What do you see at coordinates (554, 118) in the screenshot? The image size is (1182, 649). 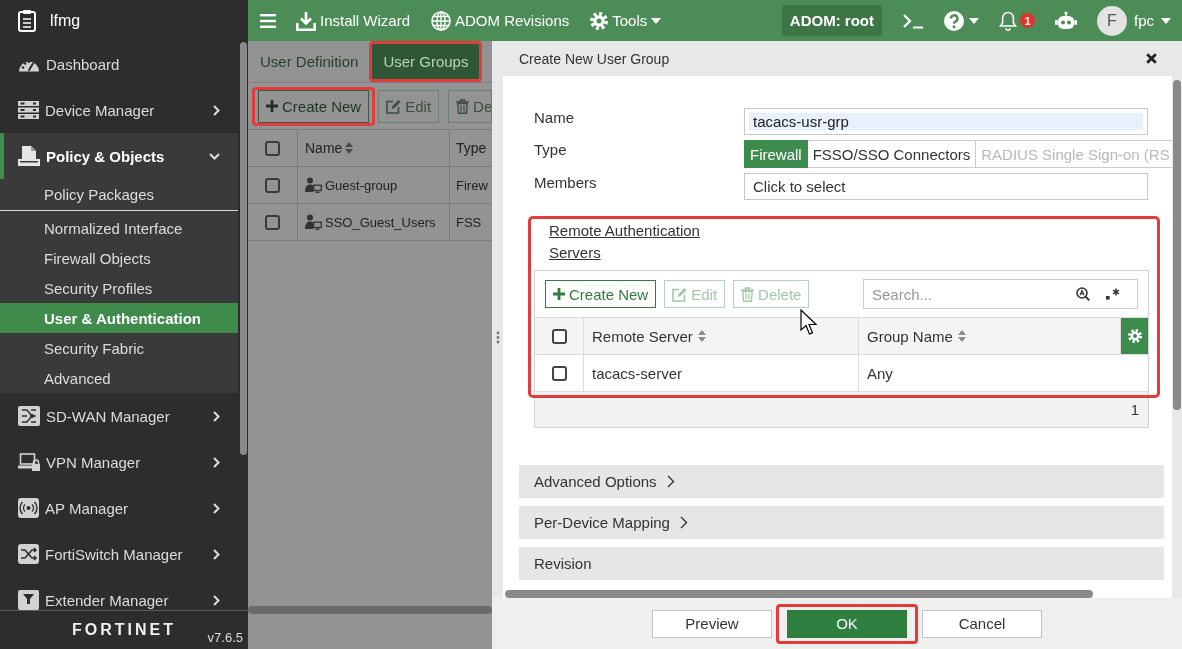 I see `field-label: Name` at bounding box center [554, 118].